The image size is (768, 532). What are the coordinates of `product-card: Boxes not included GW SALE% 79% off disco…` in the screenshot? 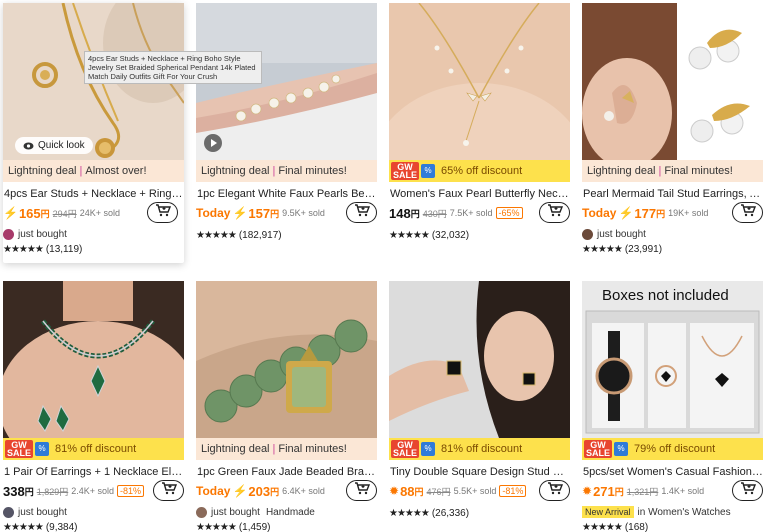 It's located at (672, 406).